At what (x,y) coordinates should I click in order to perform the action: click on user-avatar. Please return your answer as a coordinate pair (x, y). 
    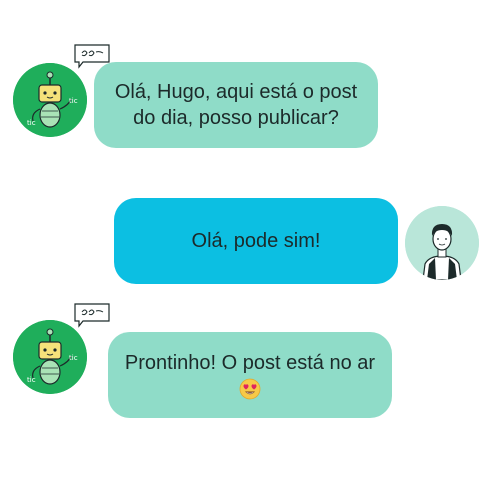
    Looking at the image, I should click on (442, 243).